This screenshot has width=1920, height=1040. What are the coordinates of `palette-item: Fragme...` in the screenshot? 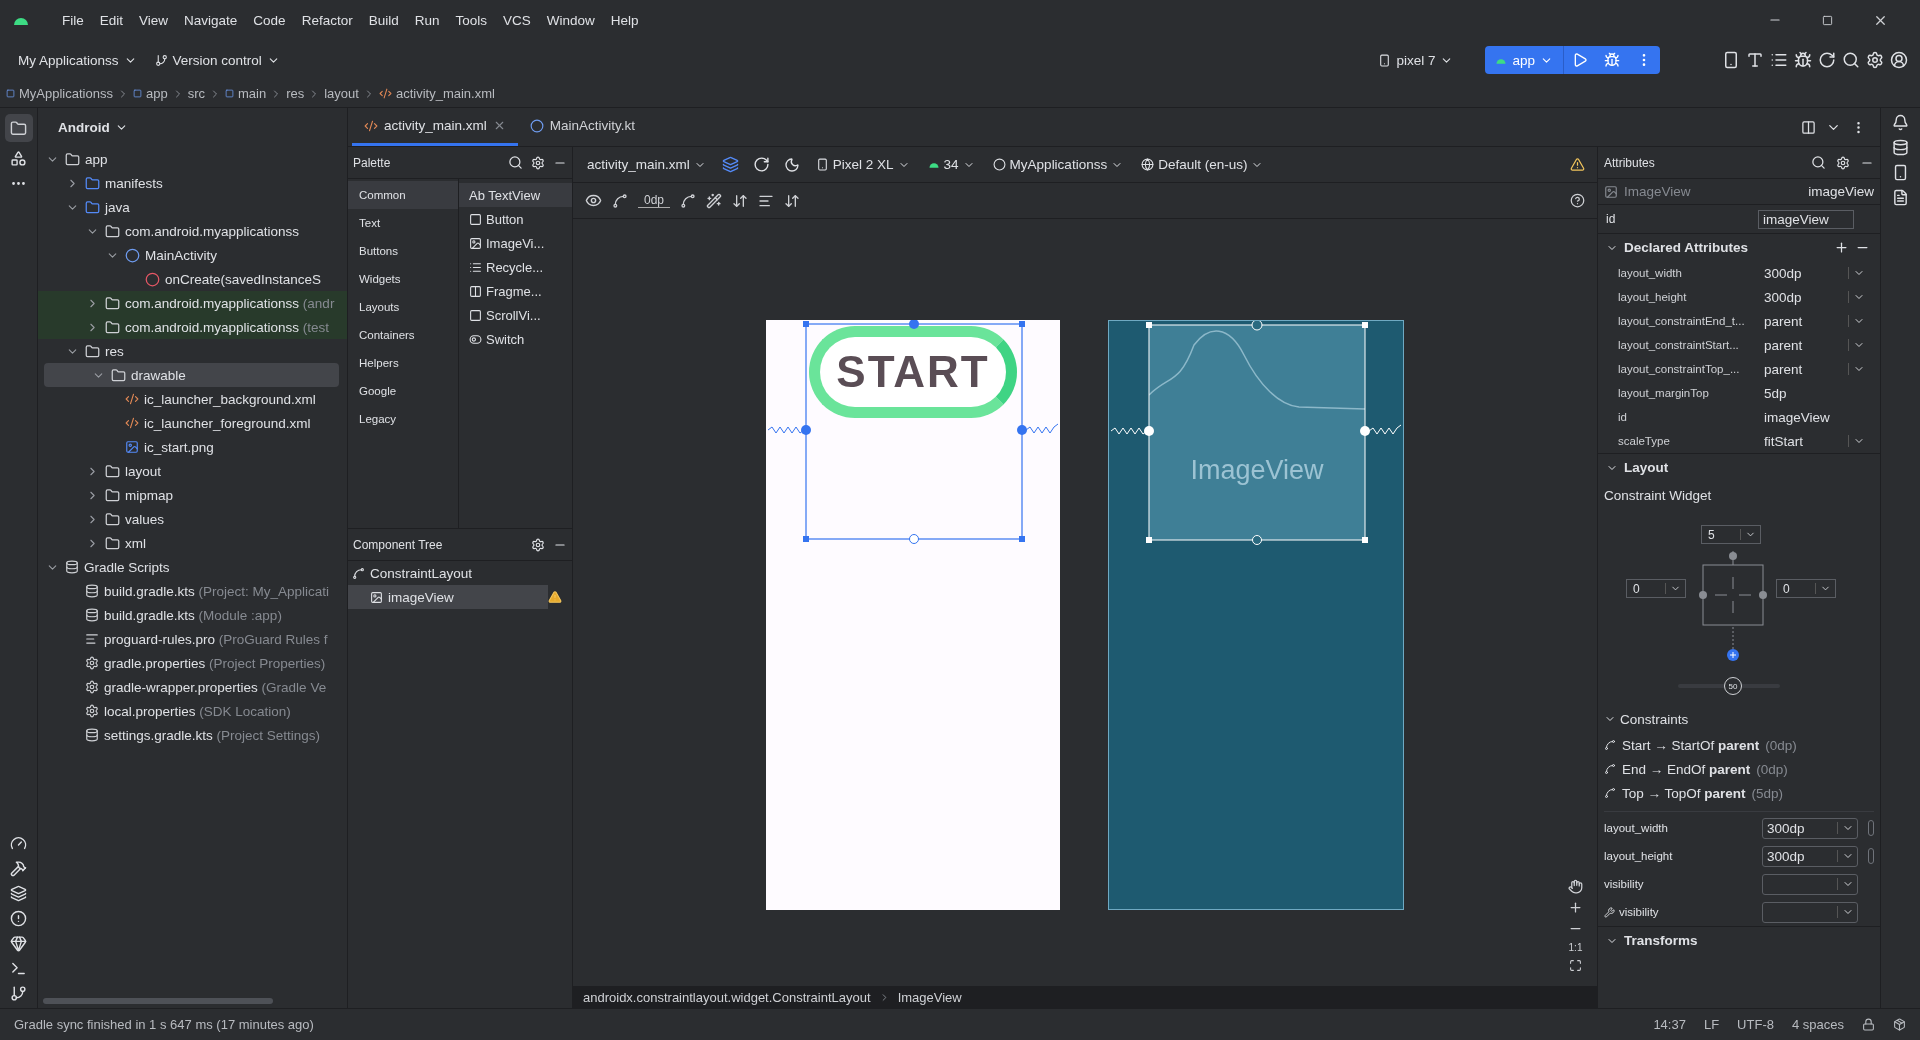 It's located at (515, 291).